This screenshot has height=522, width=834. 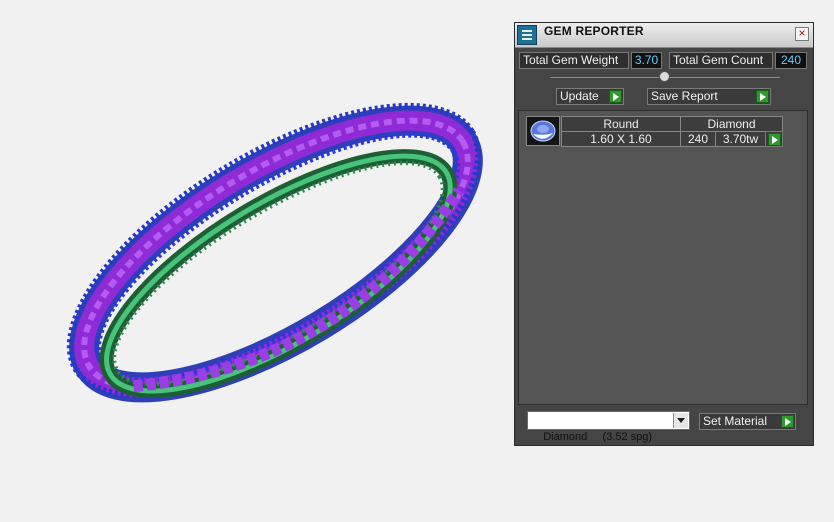 What do you see at coordinates (527, 35) in the screenshot?
I see `gem-reporter-icon` at bounding box center [527, 35].